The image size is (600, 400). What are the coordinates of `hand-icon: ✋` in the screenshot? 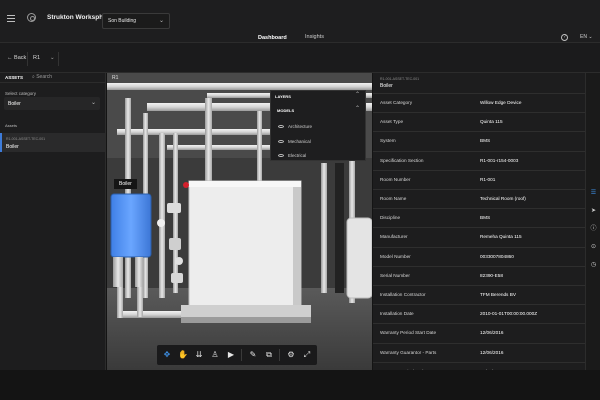 It's located at (183, 355).